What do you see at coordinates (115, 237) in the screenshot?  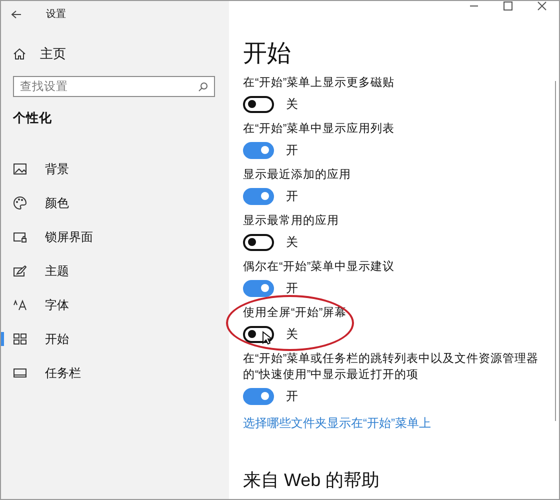 I see `sidebar-item: 锁屏界面` at bounding box center [115, 237].